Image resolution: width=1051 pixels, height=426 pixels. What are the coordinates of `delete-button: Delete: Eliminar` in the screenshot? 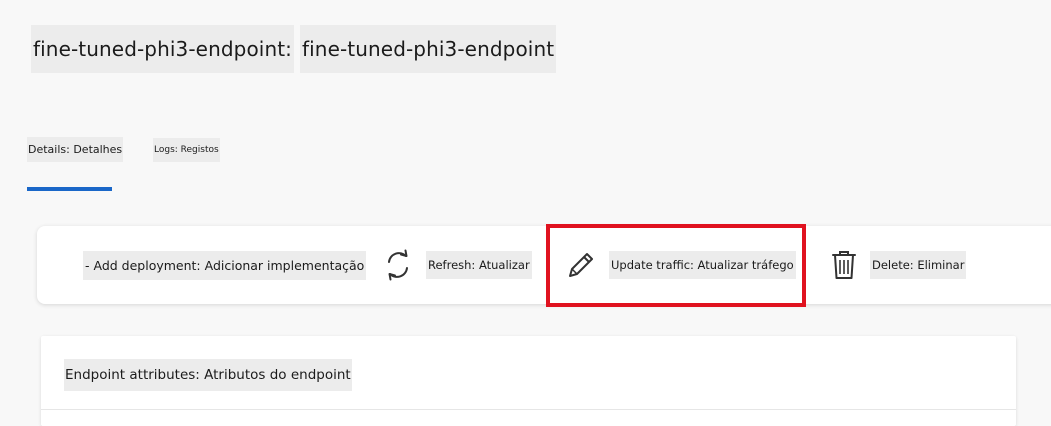 It's located at (898, 265).